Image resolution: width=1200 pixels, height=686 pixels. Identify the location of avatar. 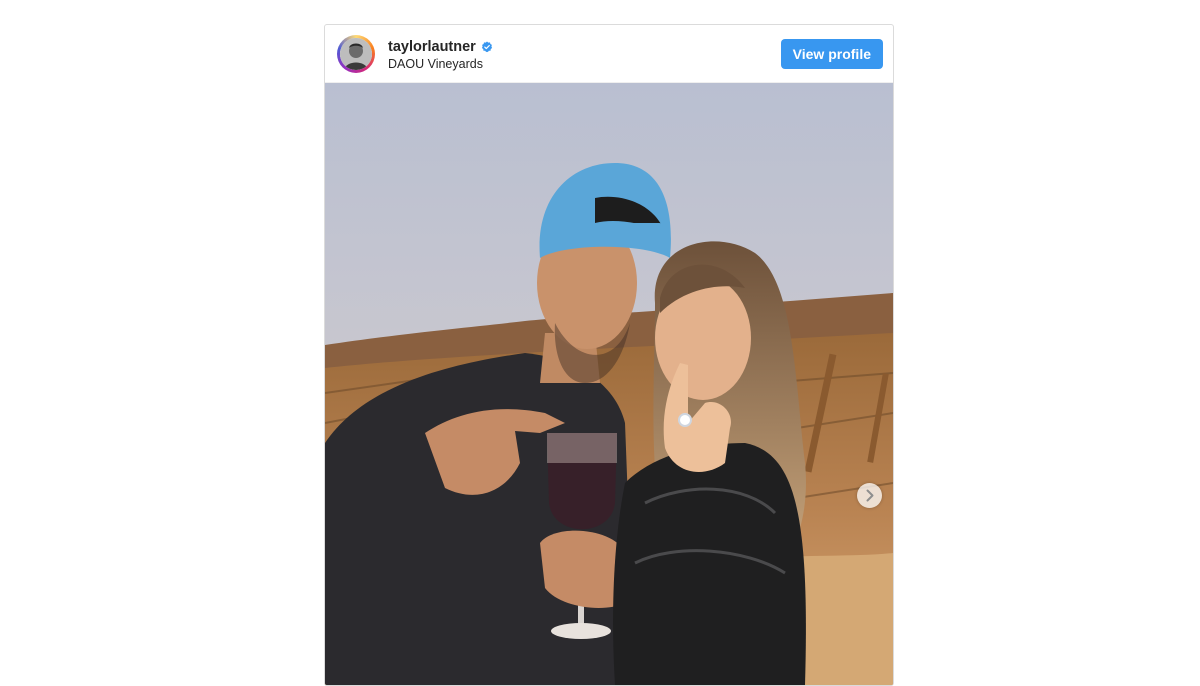
(356, 54).